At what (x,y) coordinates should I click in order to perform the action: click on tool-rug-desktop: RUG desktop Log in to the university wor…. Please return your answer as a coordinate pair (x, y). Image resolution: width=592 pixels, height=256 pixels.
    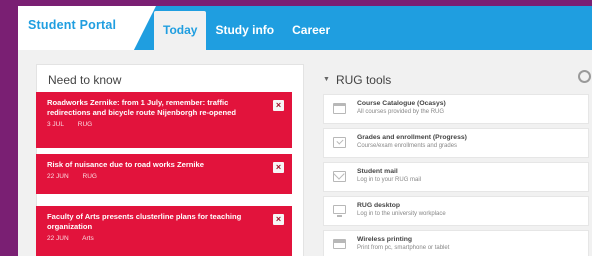
    Looking at the image, I should click on (456, 211).